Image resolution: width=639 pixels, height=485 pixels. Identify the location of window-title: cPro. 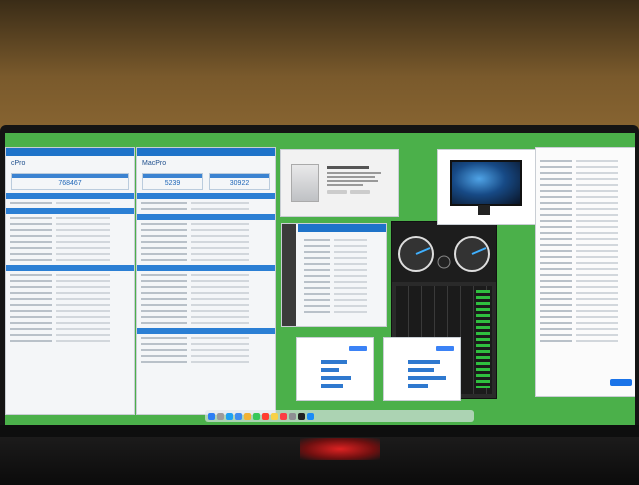
(18, 163).